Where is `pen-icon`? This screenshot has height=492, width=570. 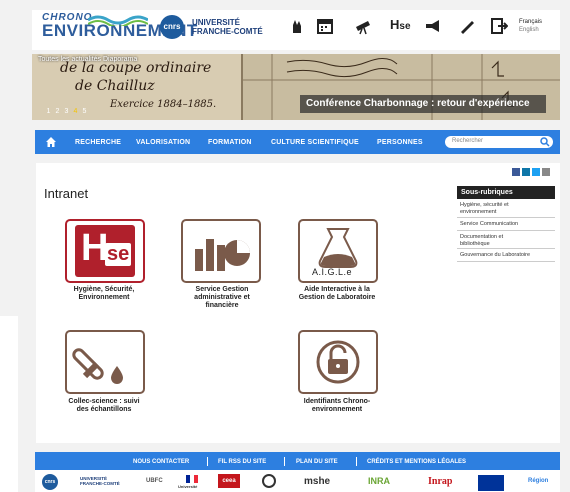 pen-icon is located at coordinates (467, 26).